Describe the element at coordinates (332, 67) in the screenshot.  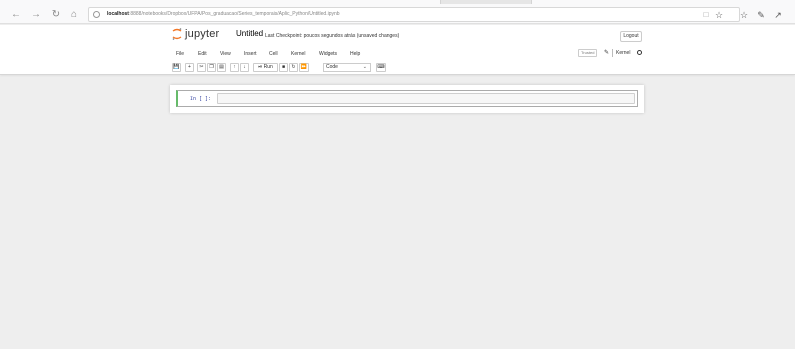
I see `cell-type-value: Code` at that location.